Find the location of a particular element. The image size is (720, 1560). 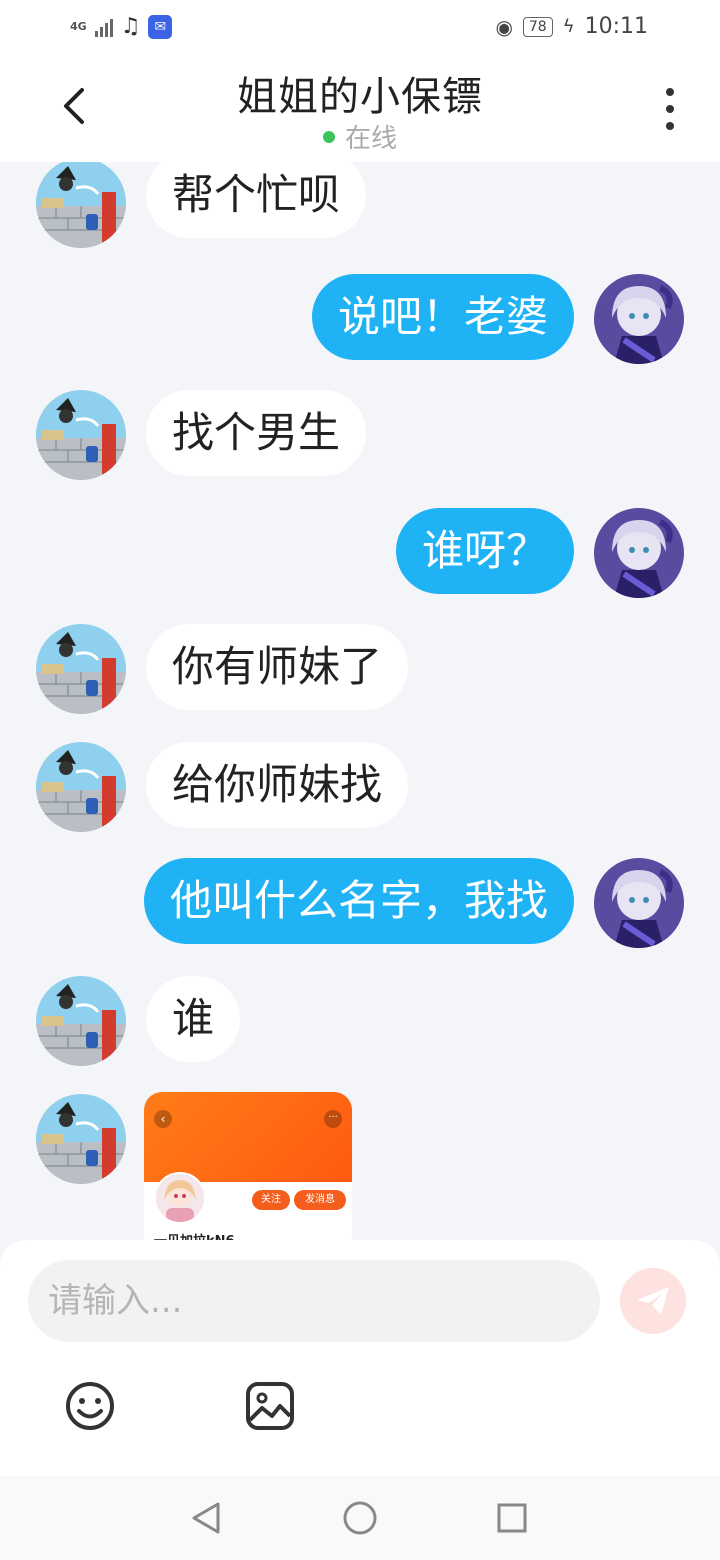

more-vertical-icon is located at coordinates (670, 109).